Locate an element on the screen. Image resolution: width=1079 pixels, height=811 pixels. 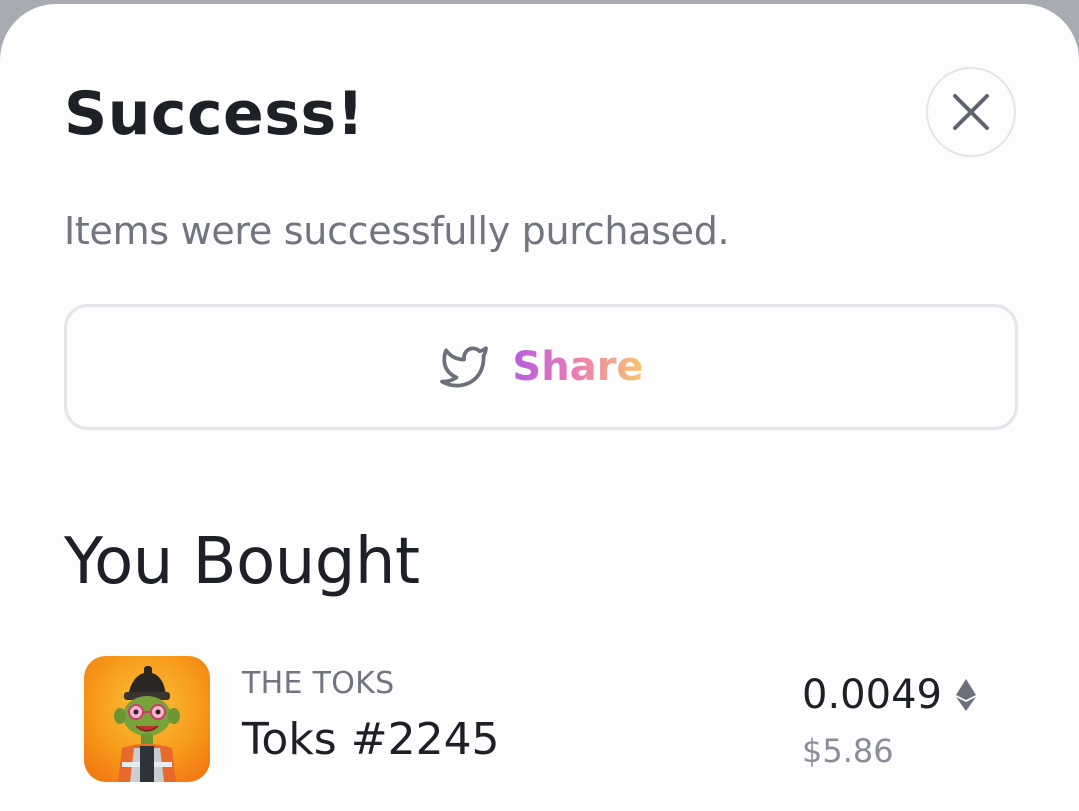
price-eth: 0.0049 is located at coordinates (889, 695).